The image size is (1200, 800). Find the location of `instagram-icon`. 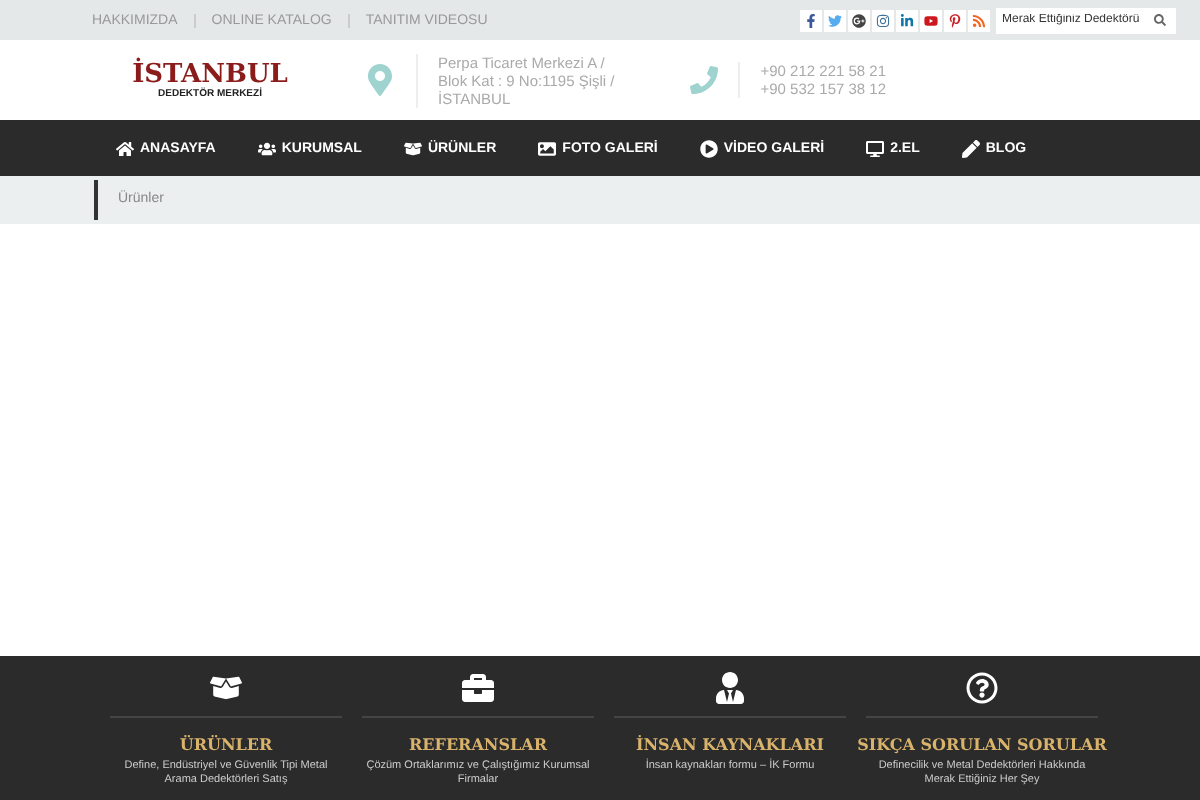

instagram-icon is located at coordinates (883, 20).